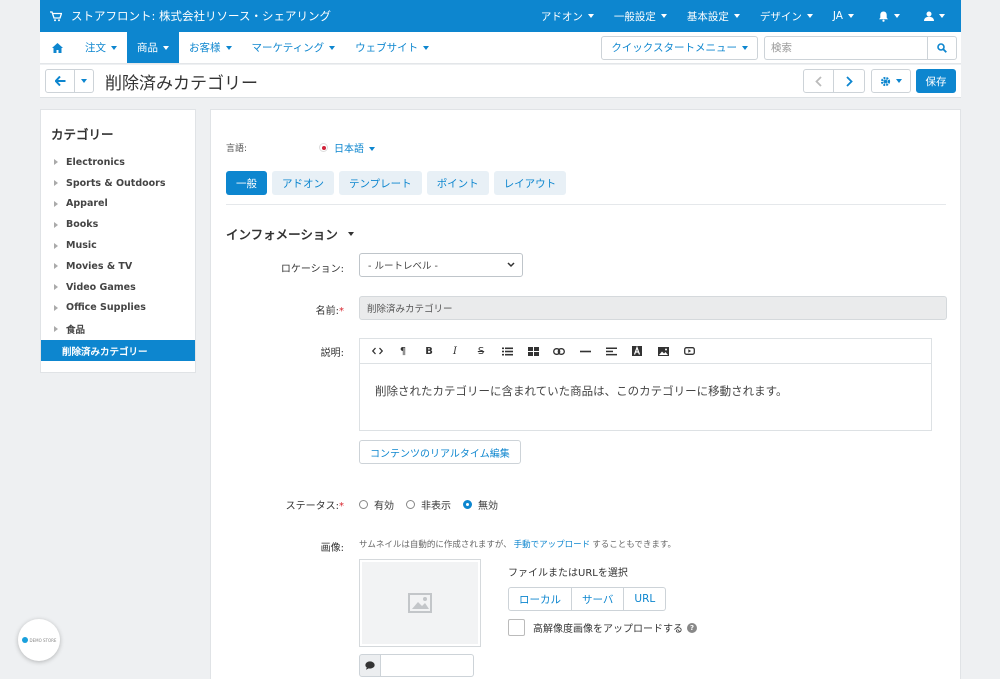 The height and width of the screenshot is (679, 1000). What do you see at coordinates (39, 640) in the screenshot?
I see `demo-store-widget: DEMO STORE` at bounding box center [39, 640].